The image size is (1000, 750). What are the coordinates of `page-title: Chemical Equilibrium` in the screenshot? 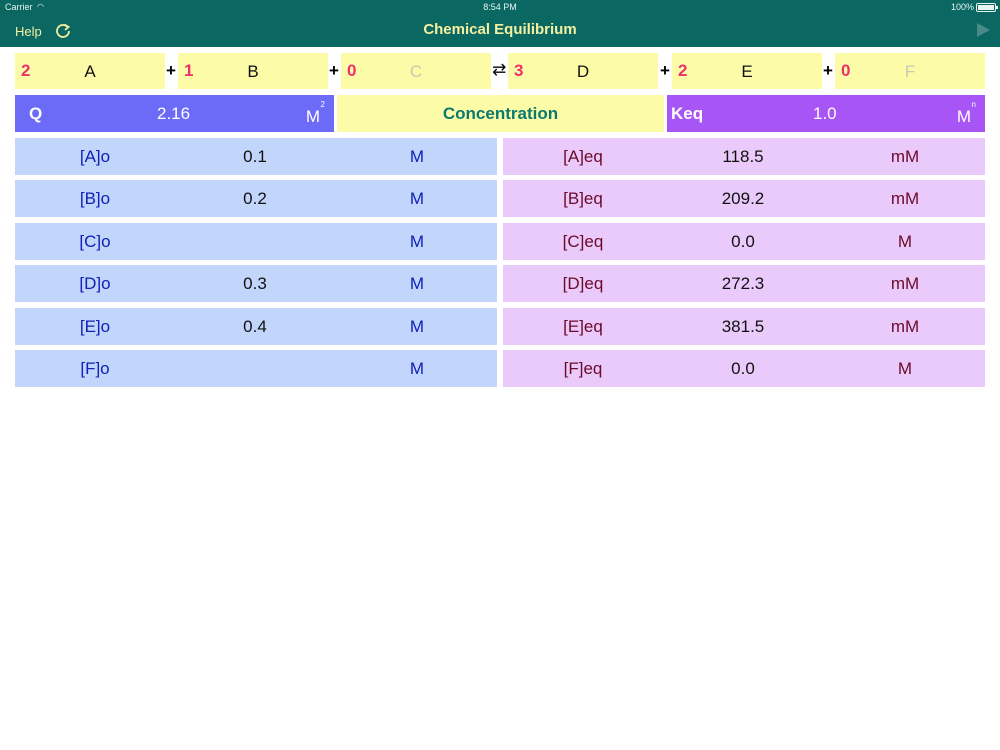 It's located at (500, 29).